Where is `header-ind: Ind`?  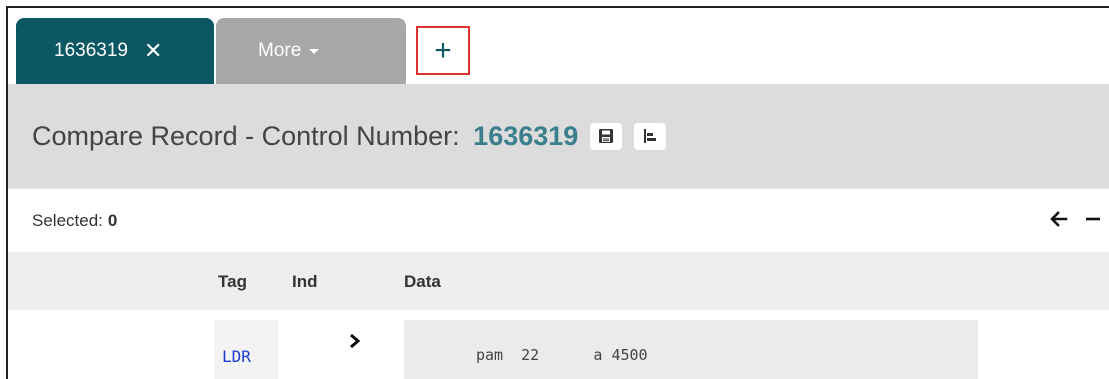 header-ind: Ind is located at coordinates (305, 281).